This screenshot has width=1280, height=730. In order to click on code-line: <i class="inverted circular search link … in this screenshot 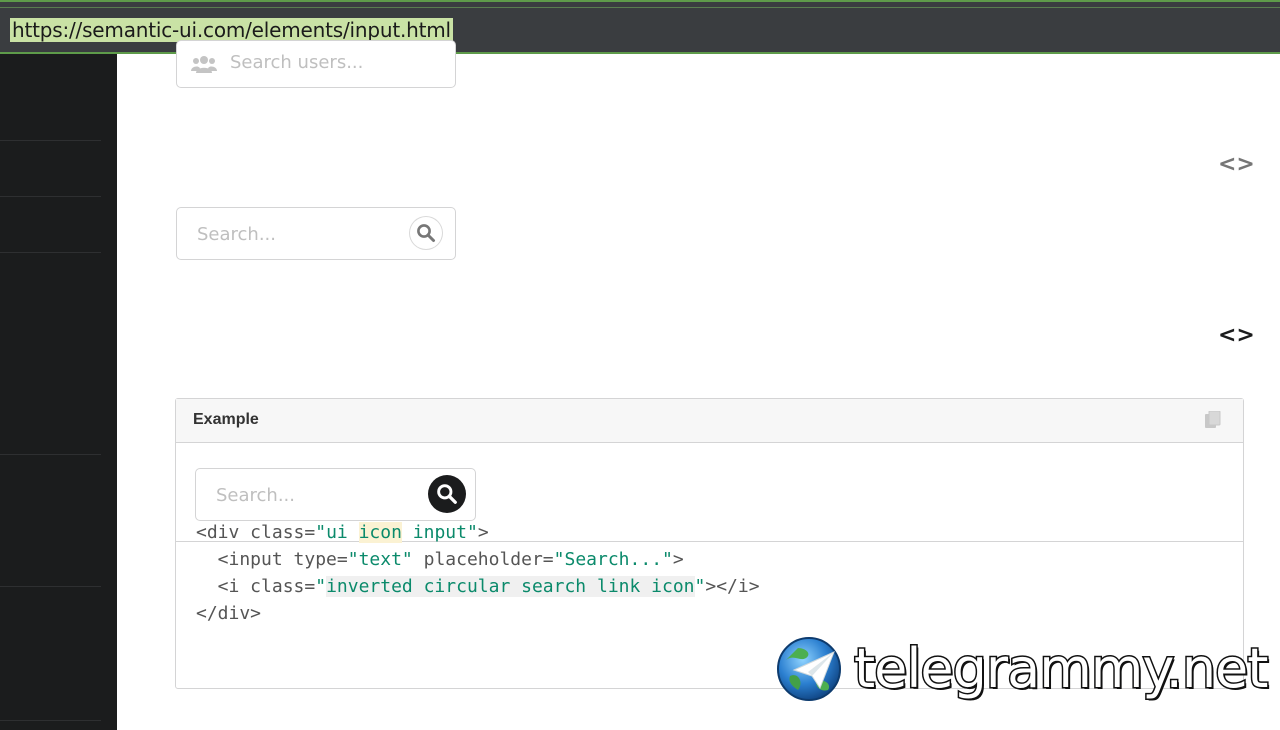, I will do `click(478, 586)`.